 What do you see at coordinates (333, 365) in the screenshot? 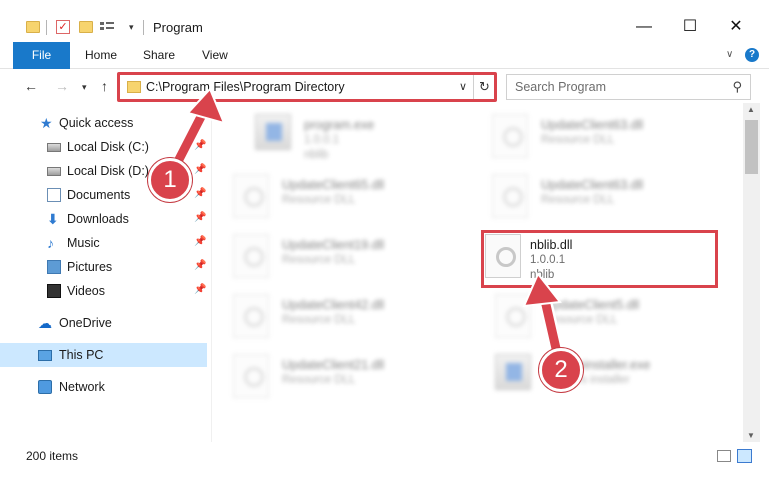
I see `file-name: UpdateClient21.dll` at bounding box center [333, 365].